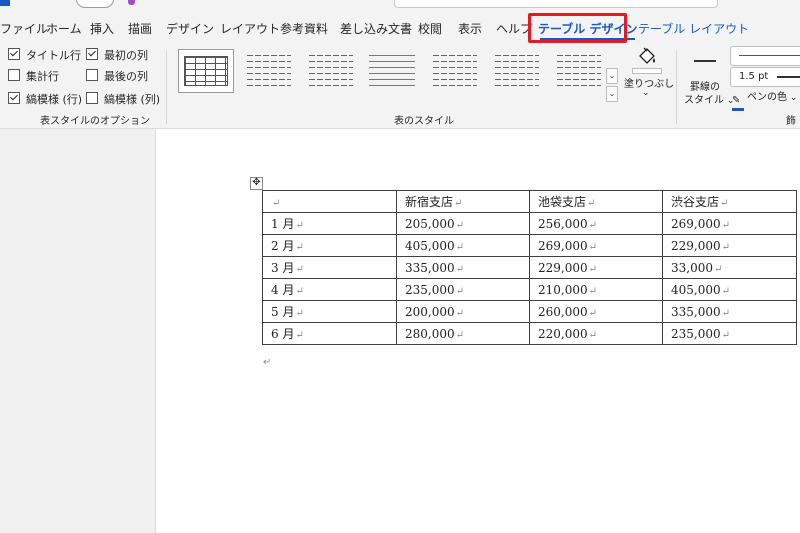 The height and width of the screenshot is (533, 800). What do you see at coordinates (424, 121) in the screenshot?
I see `group-label-table-styles: 表のスタイル` at bounding box center [424, 121].